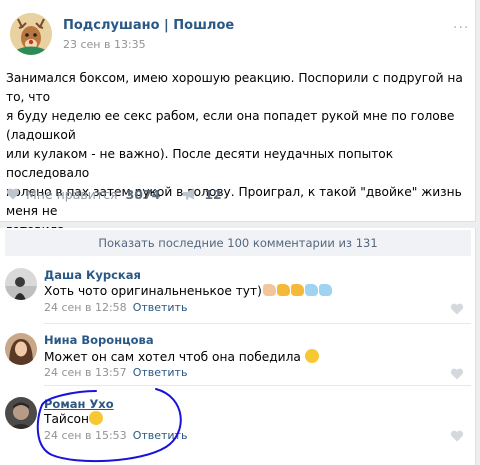 The image size is (480, 465). I want to click on deer-logo-icon, so click(31, 34).